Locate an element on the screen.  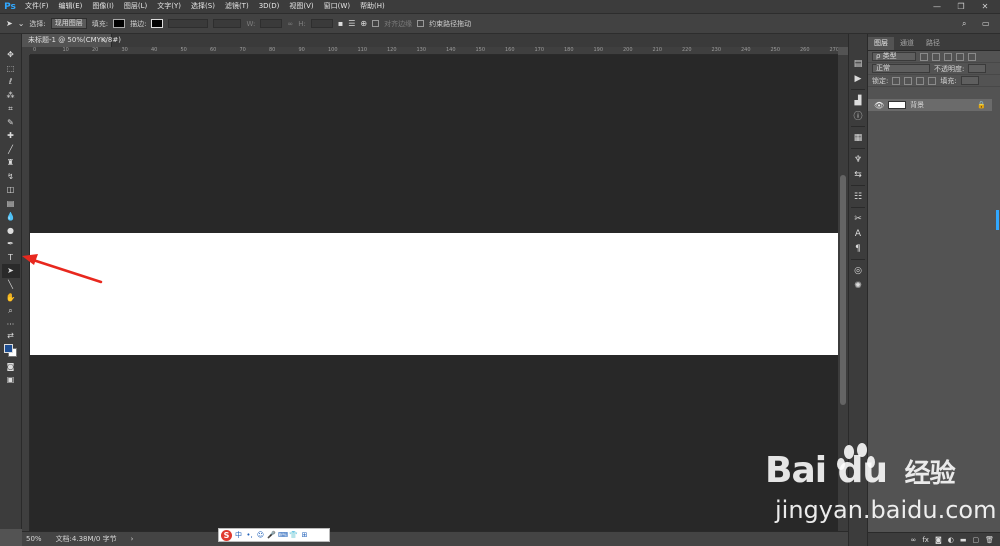
ime-chinese-mode: 中 is located at coordinates (238, 535).